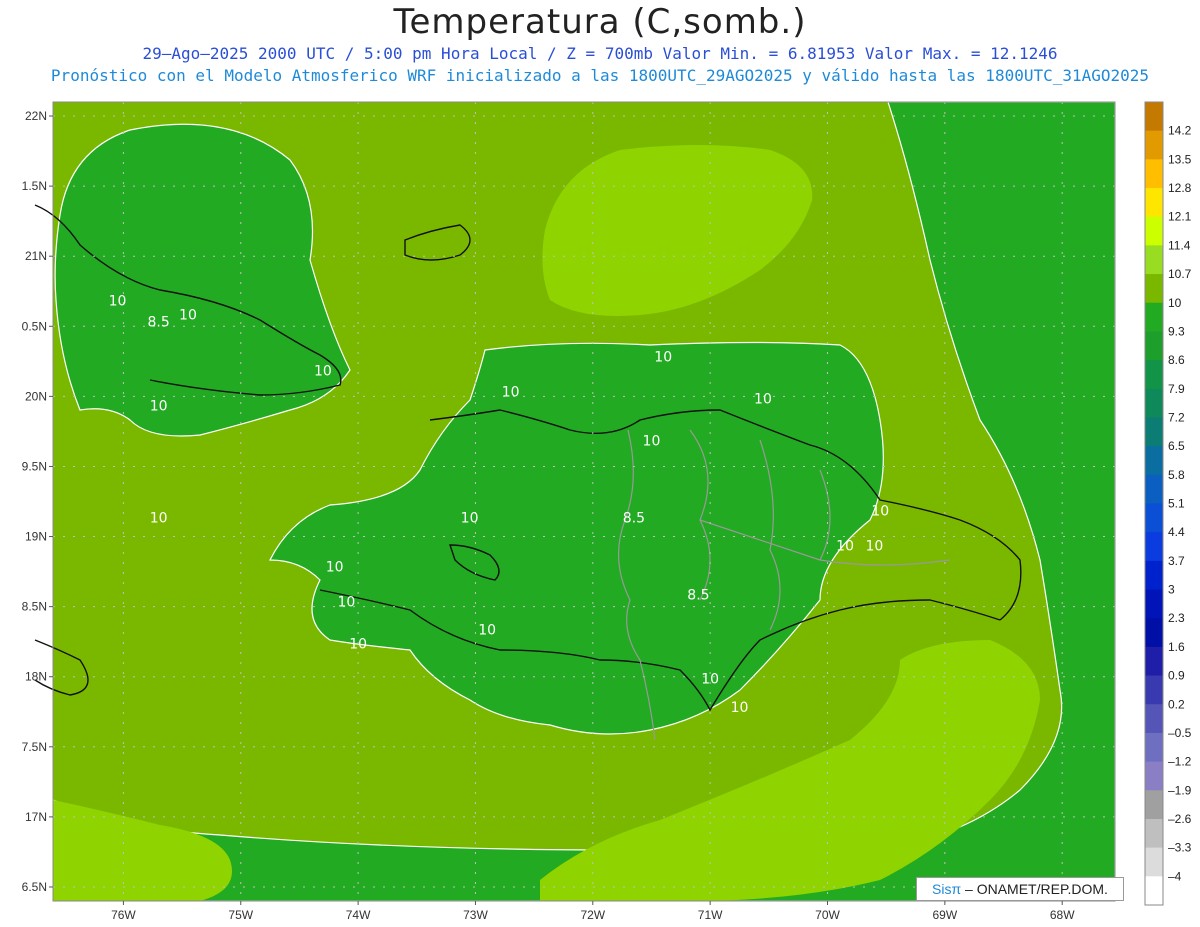 The width and height of the screenshot is (1200, 927). I want to click on legend-label: 2.3, so click(1176, 618).